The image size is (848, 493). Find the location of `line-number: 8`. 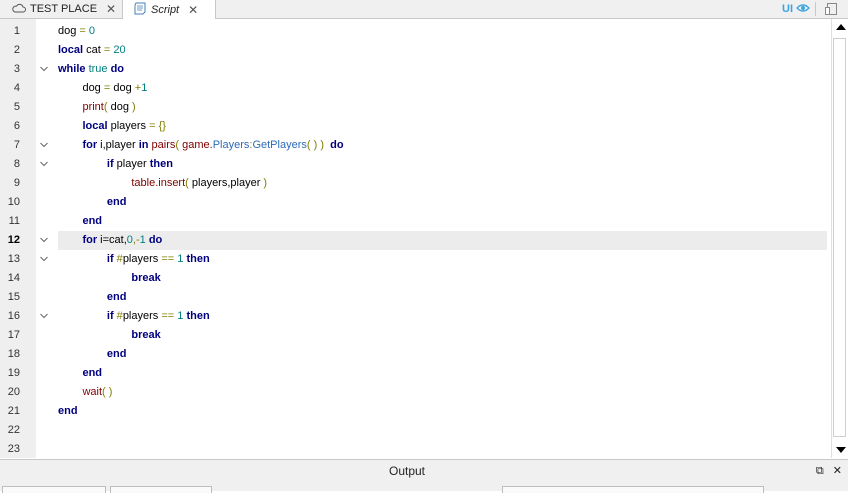

line-number: 8 is located at coordinates (16, 164).